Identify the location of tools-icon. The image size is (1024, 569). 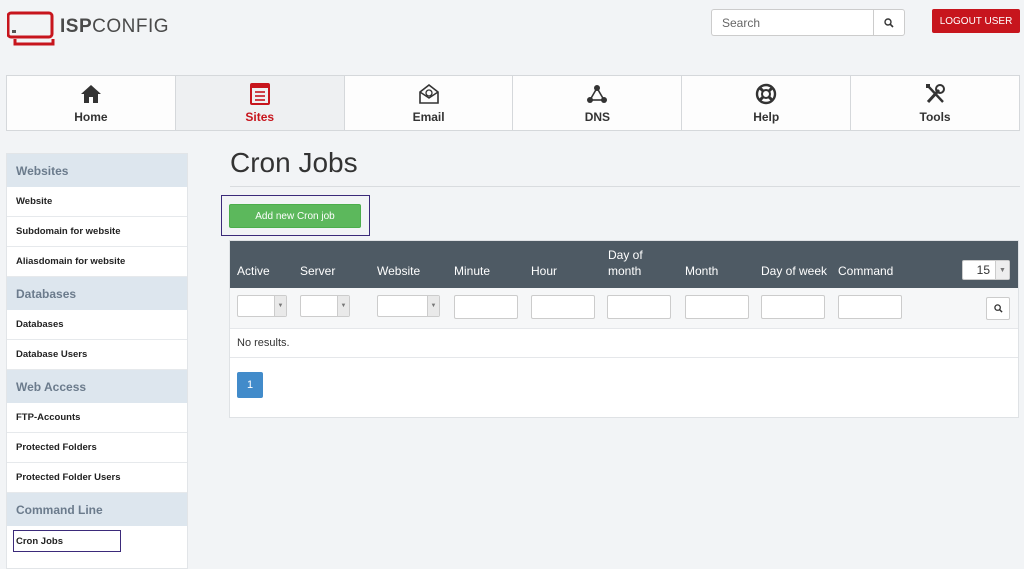
(936, 94).